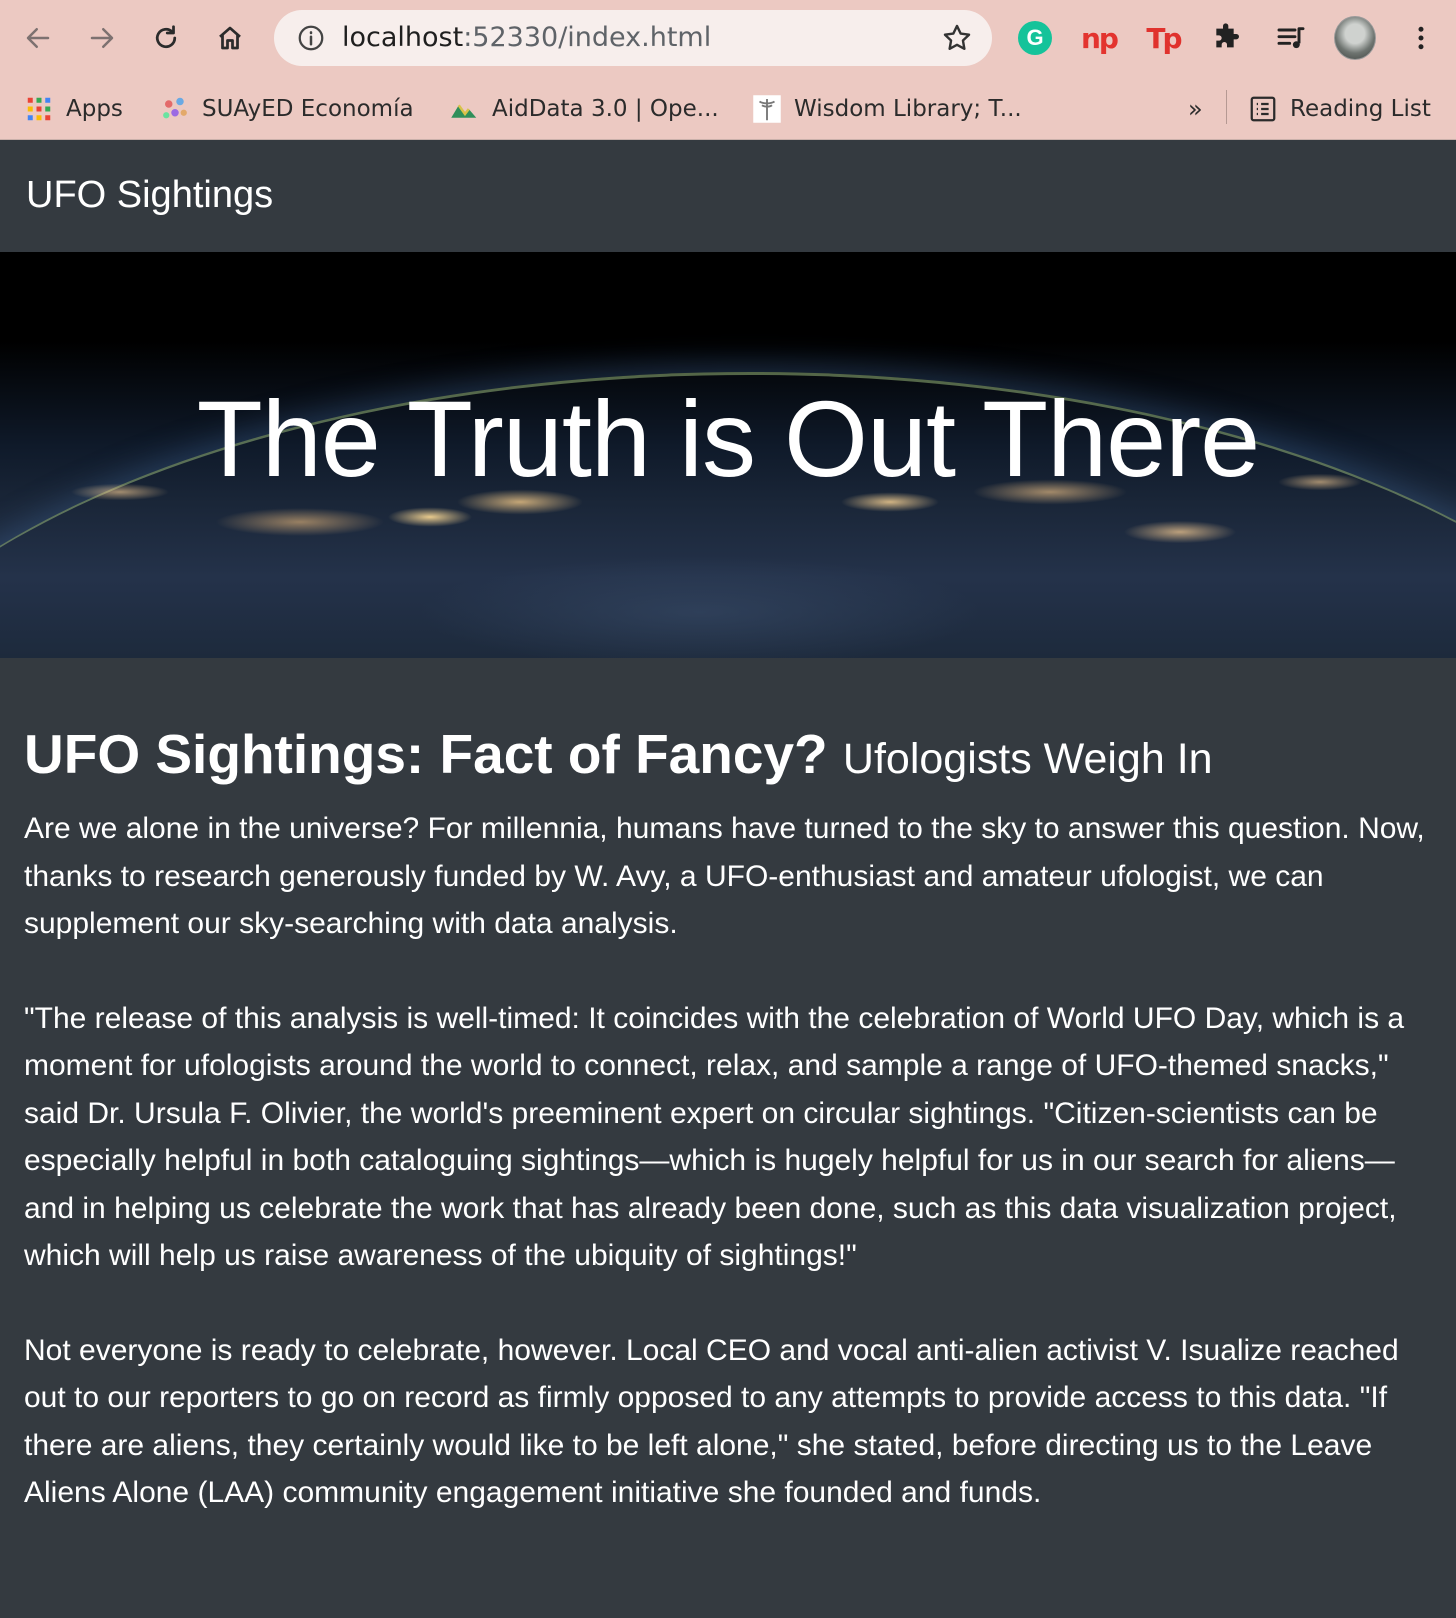 This screenshot has height=1618, width=1456. What do you see at coordinates (728, 196) in the screenshot?
I see `site-navbar: UFO Sightings` at bounding box center [728, 196].